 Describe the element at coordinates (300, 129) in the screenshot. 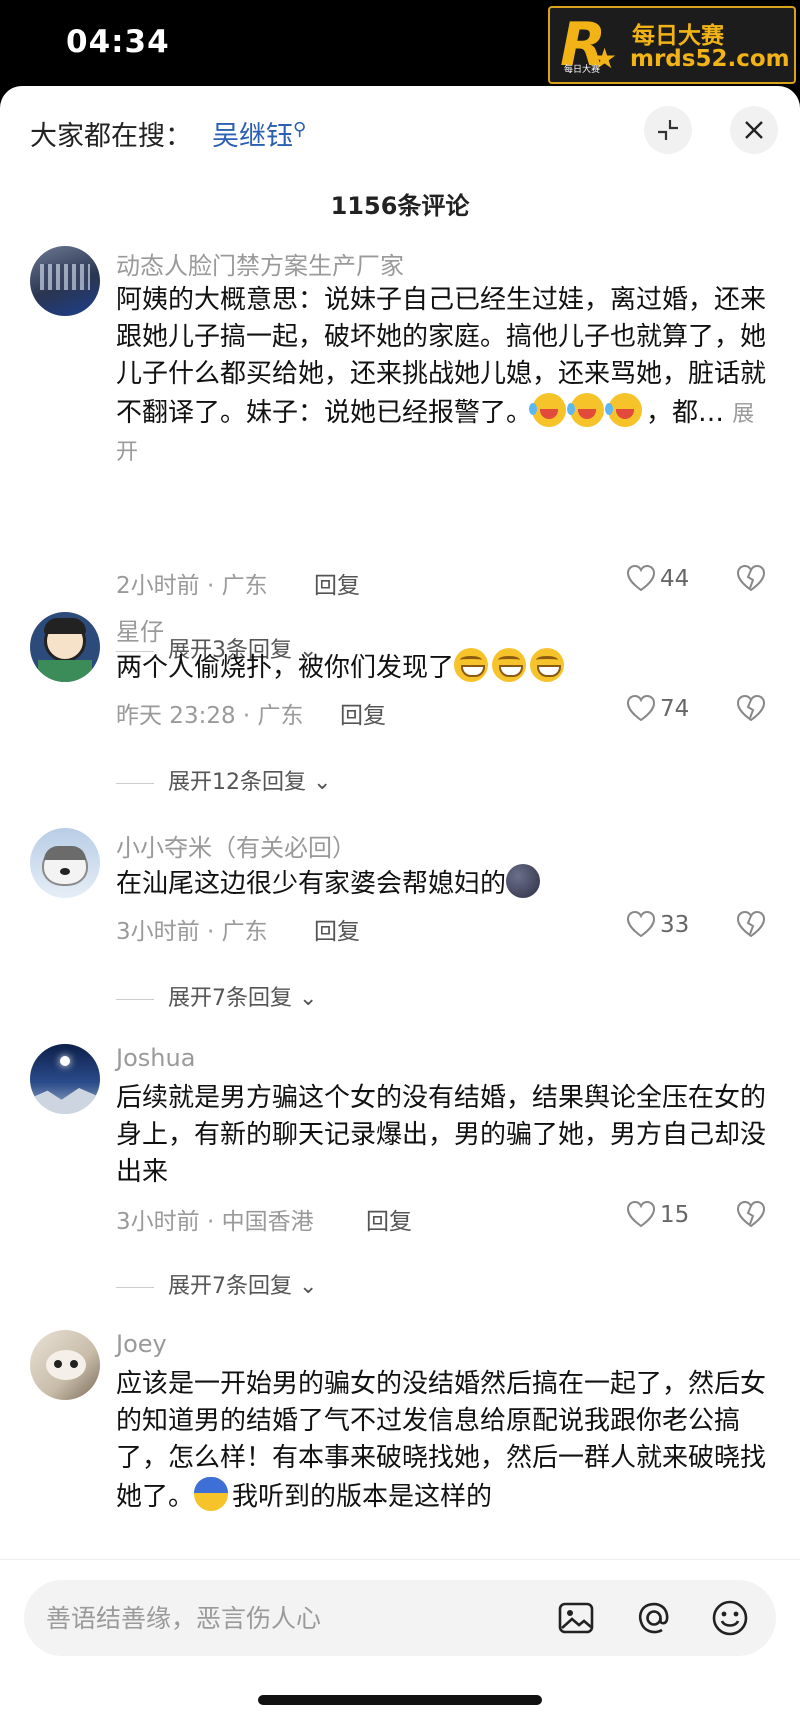

I see `search-icon: ⚲` at that location.